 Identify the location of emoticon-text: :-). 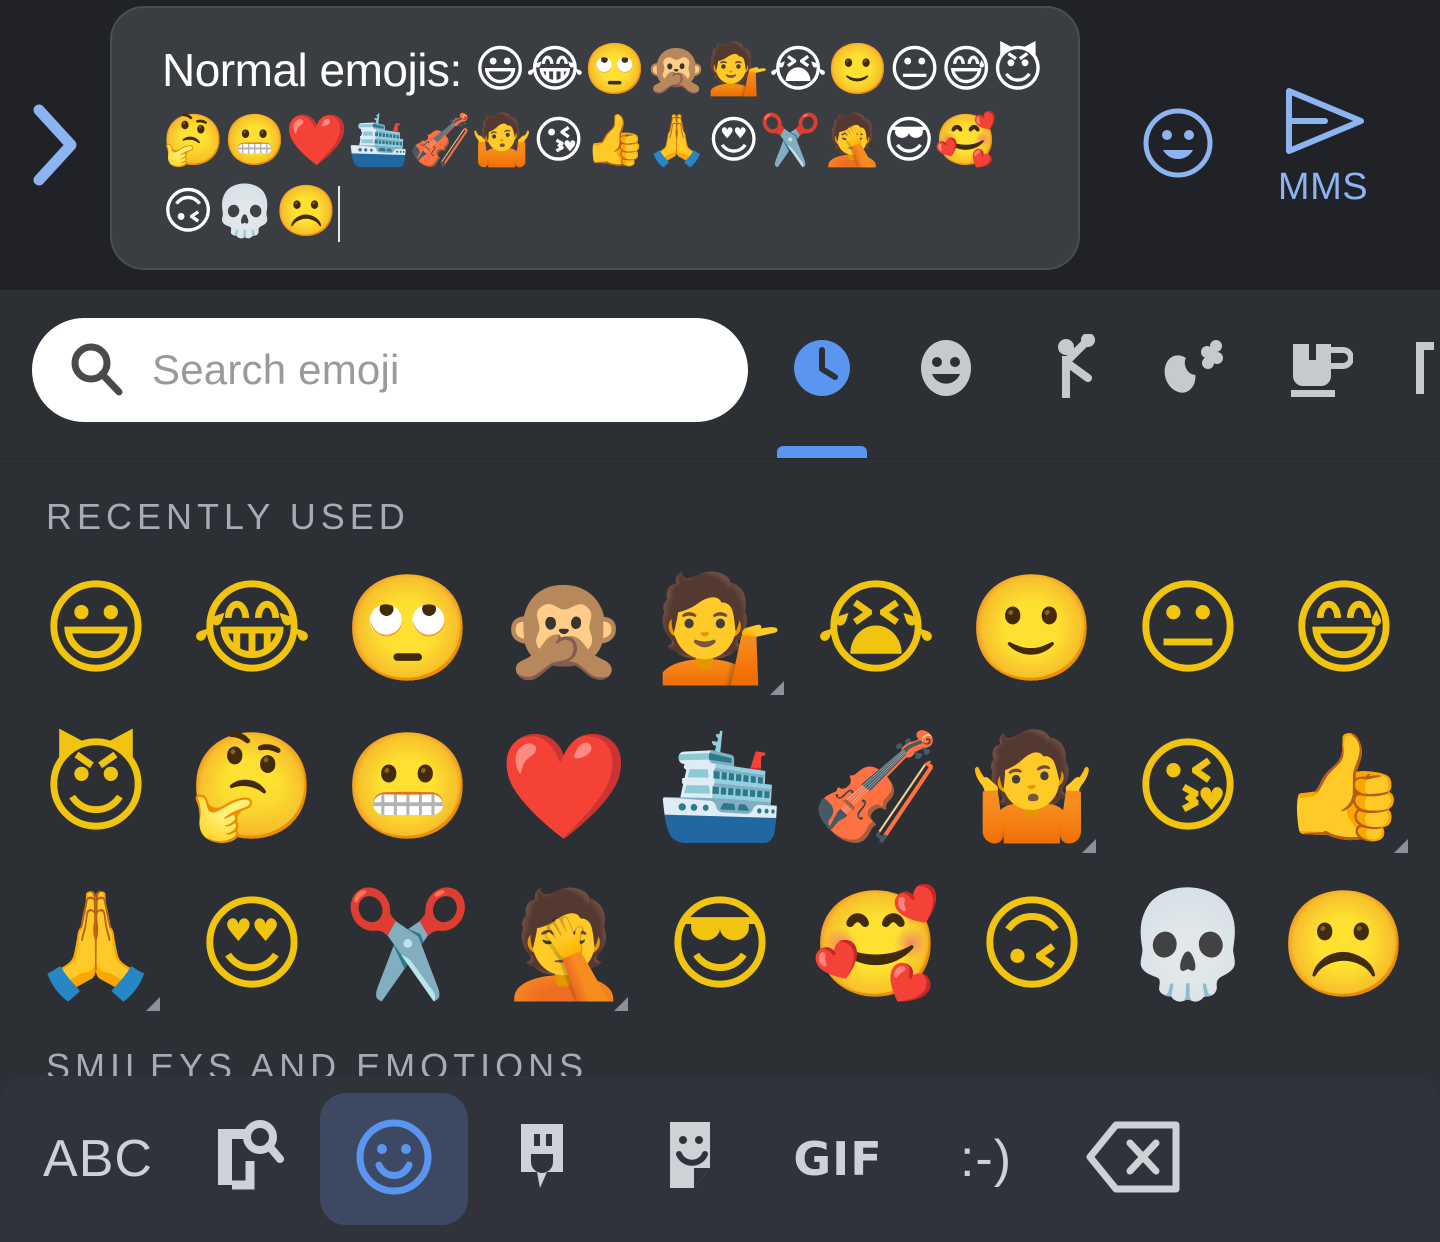
(986, 1159).